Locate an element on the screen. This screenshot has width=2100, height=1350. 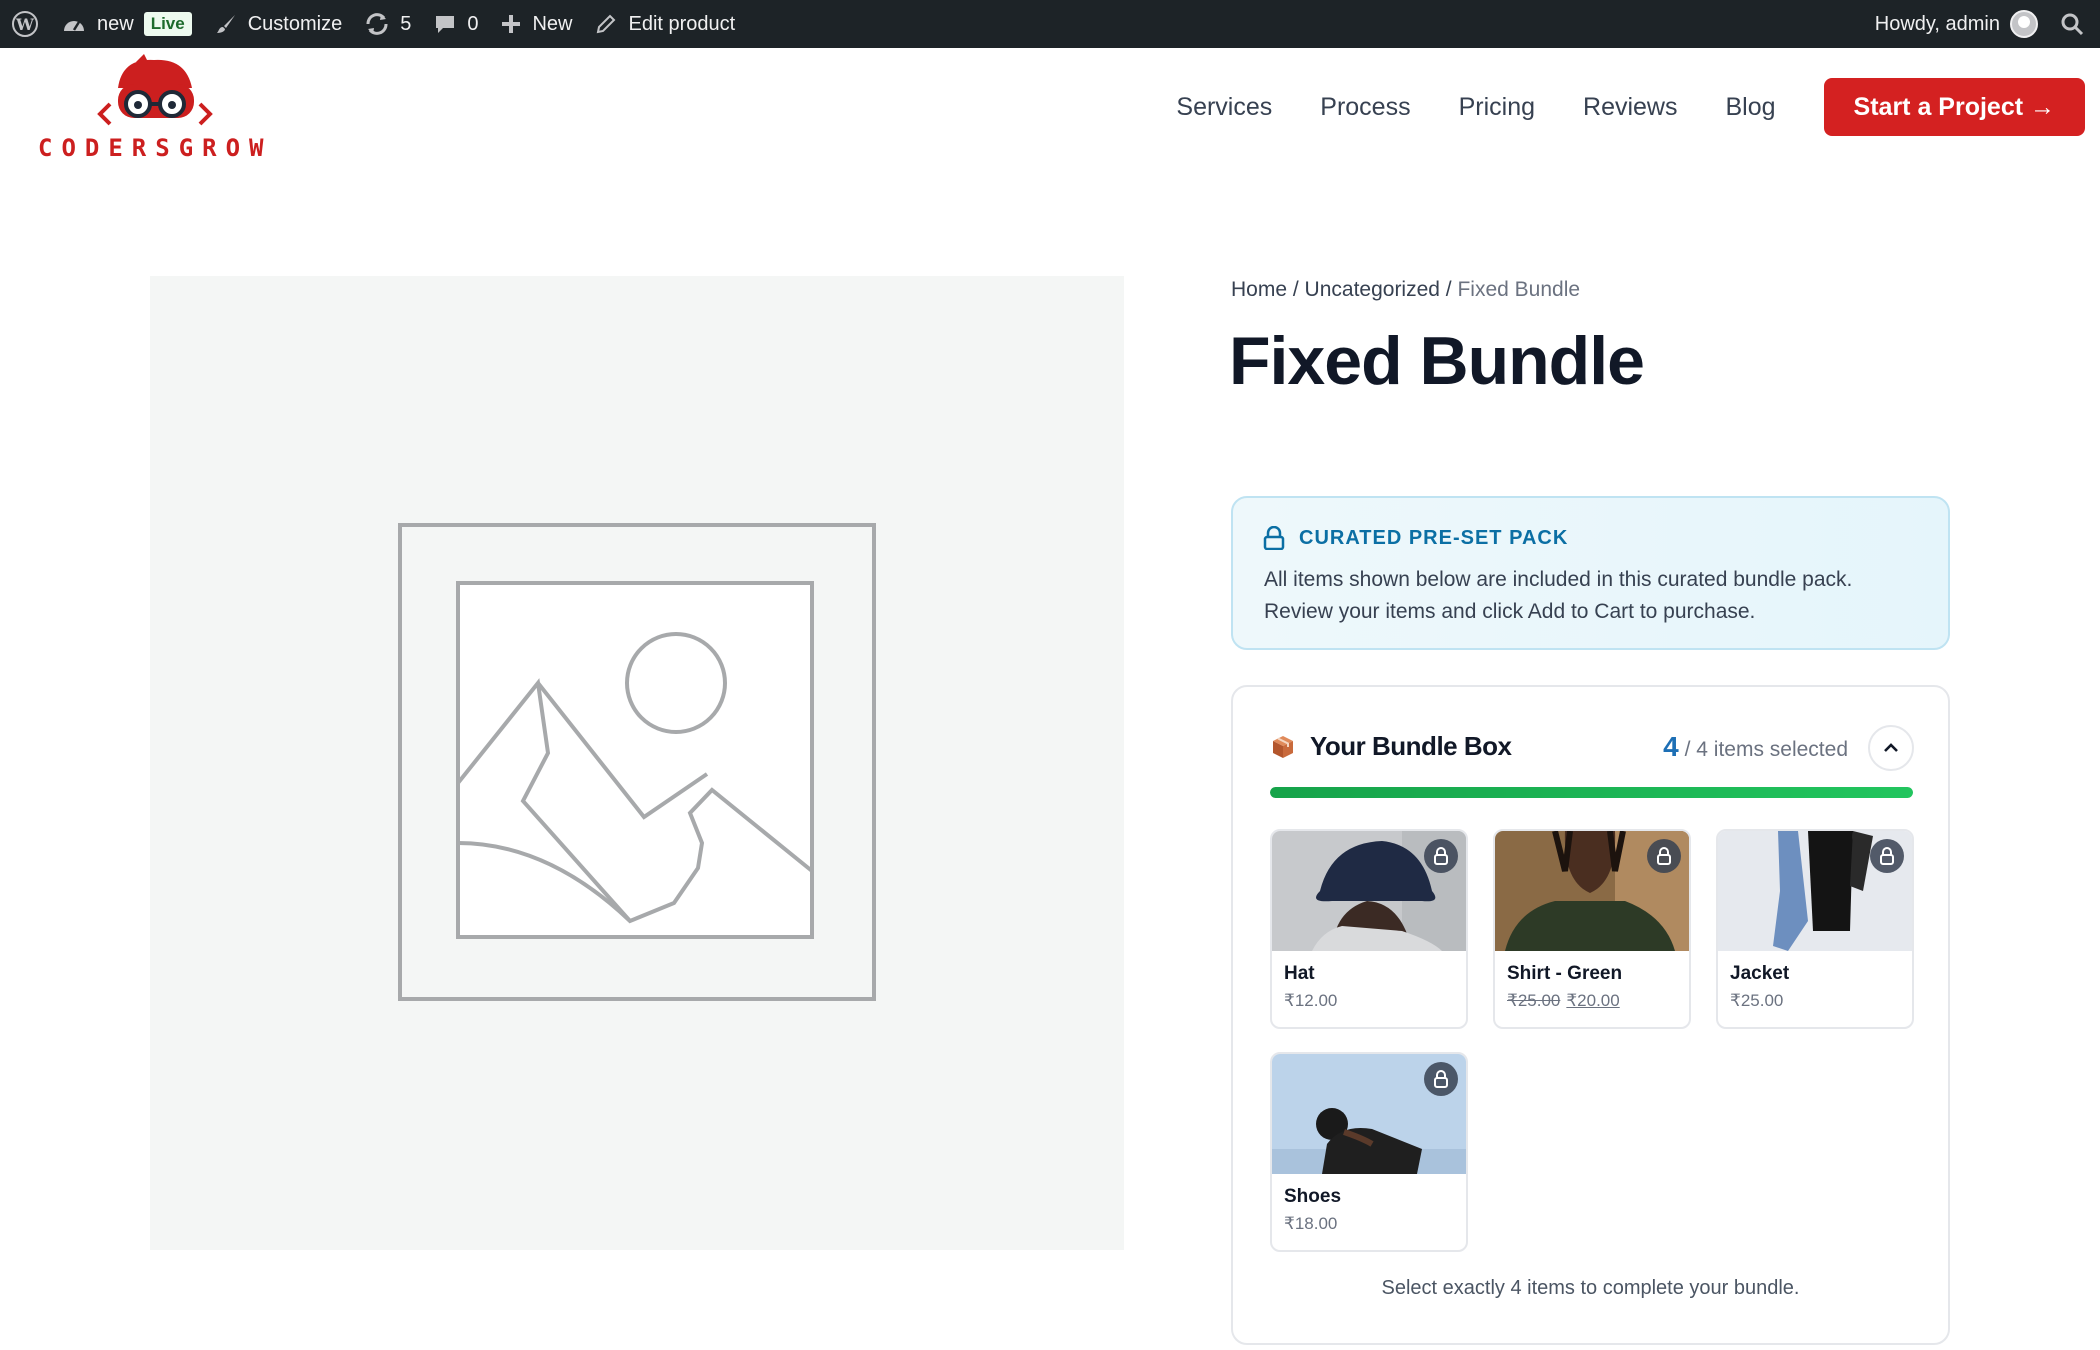
package-icon is located at coordinates (1283, 746).